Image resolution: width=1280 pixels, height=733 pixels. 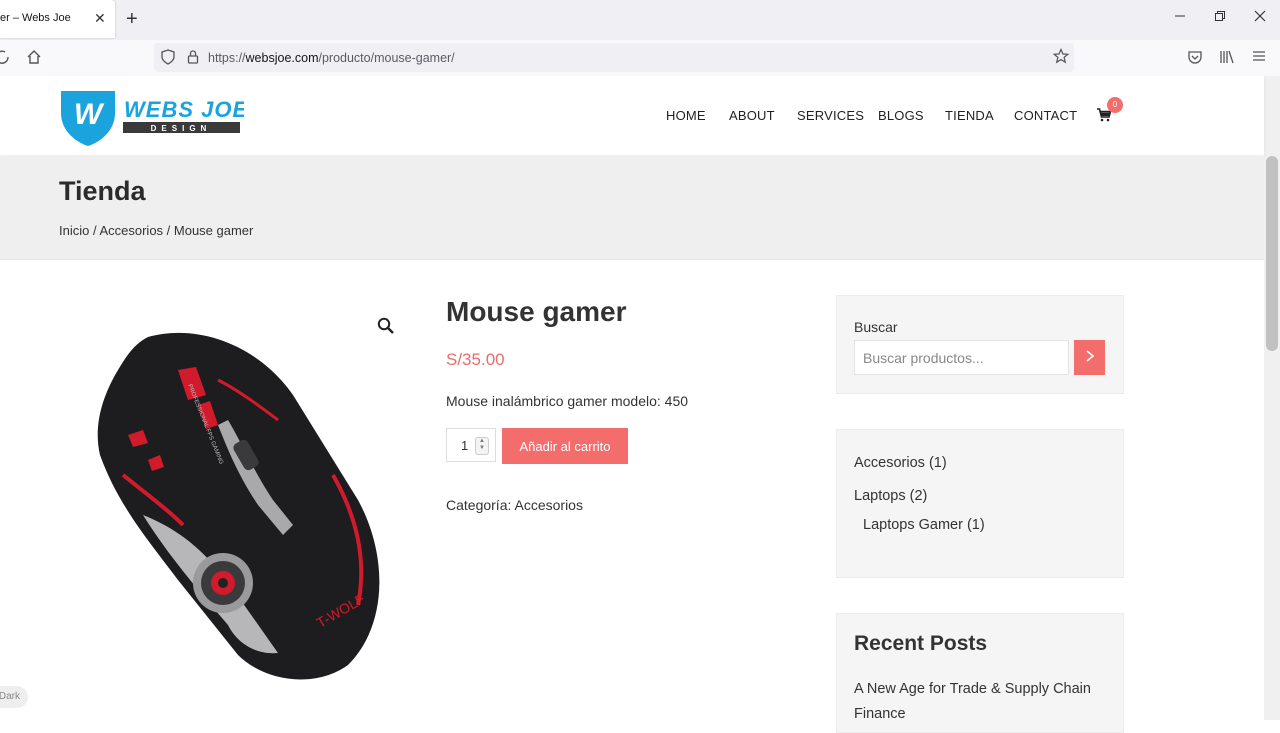 I want to click on page-scrollbar, so click(x=1272, y=398).